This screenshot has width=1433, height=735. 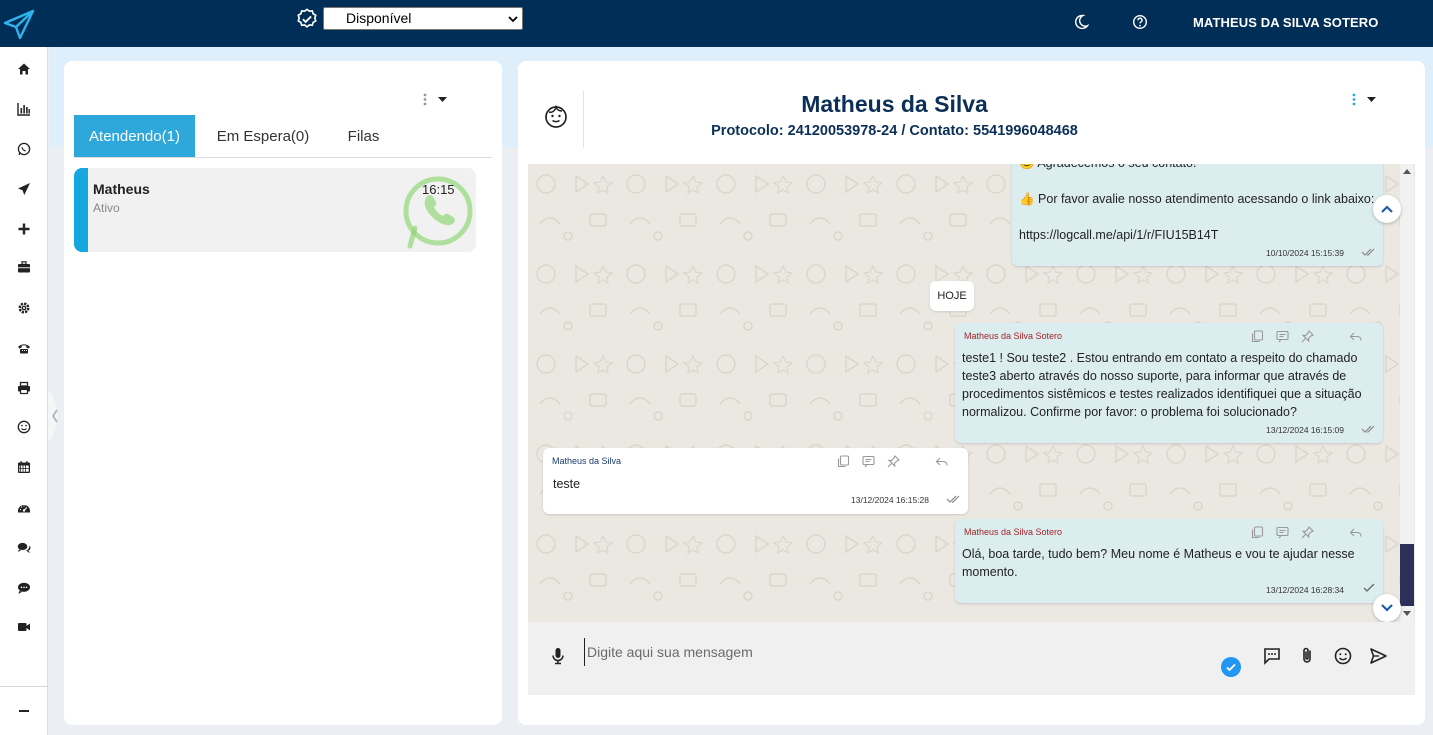 I want to click on sidebar-item-briefcase, so click(x=24, y=267).